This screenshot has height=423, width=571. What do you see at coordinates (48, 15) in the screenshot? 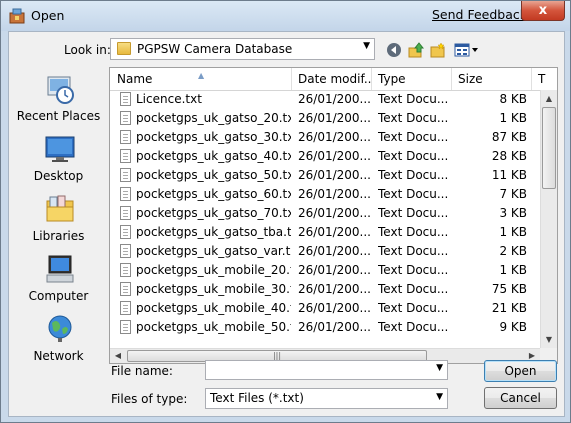
I see `window-title: Open` at bounding box center [48, 15].